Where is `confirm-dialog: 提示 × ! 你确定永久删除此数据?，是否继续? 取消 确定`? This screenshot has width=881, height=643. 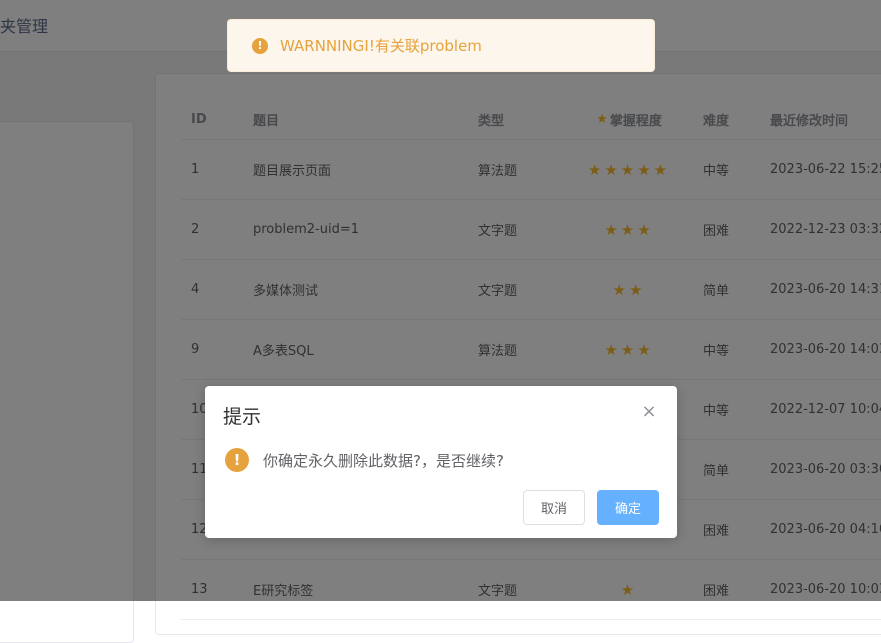
confirm-dialog: 提示 × ! 你确定永久删除此数据?，是否继续? 取消 确定 is located at coordinates (441, 462).